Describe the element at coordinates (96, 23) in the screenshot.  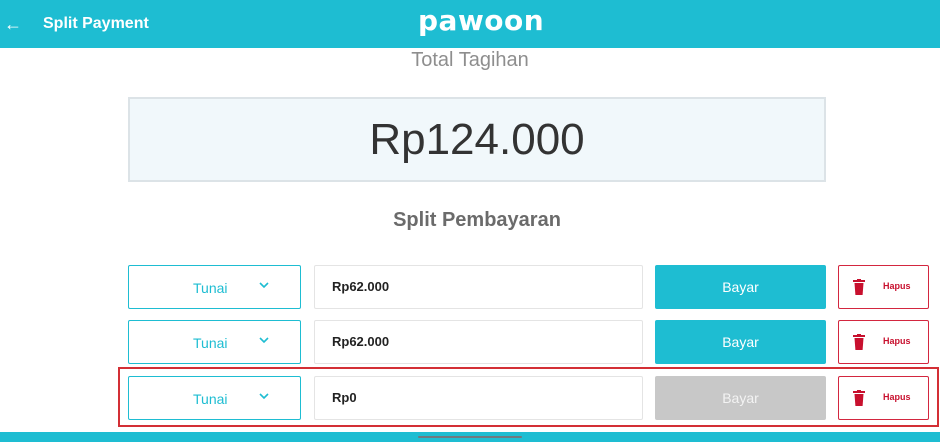
I see `page-title: Split Payment` at that location.